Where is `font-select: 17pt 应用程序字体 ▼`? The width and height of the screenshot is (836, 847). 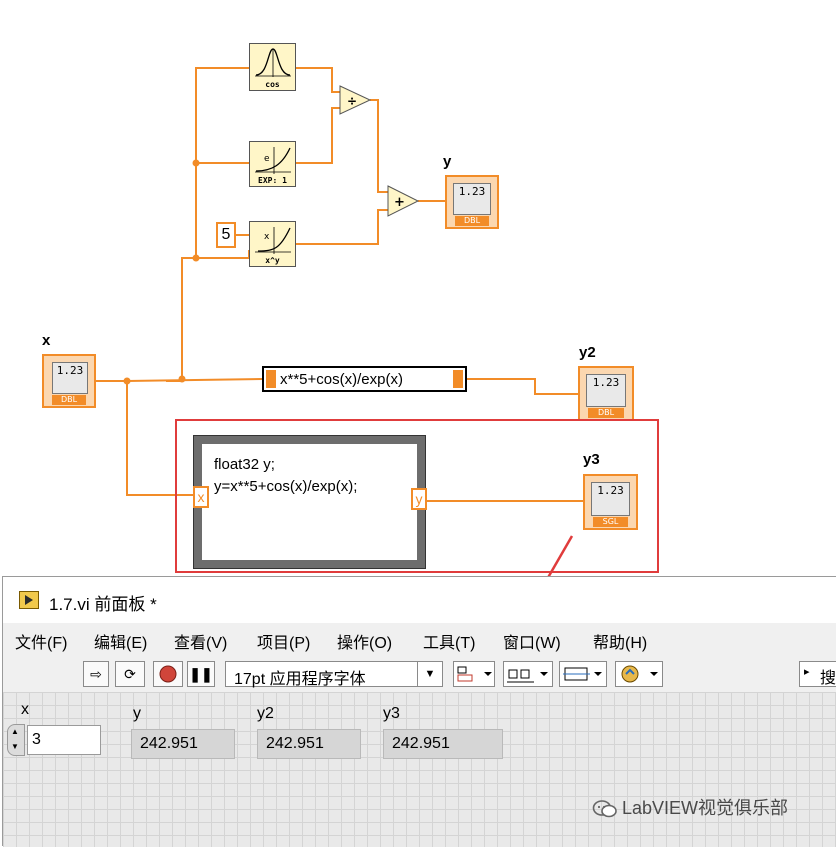
font-select: 17pt 应用程序字体 ▼ is located at coordinates (334, 674).